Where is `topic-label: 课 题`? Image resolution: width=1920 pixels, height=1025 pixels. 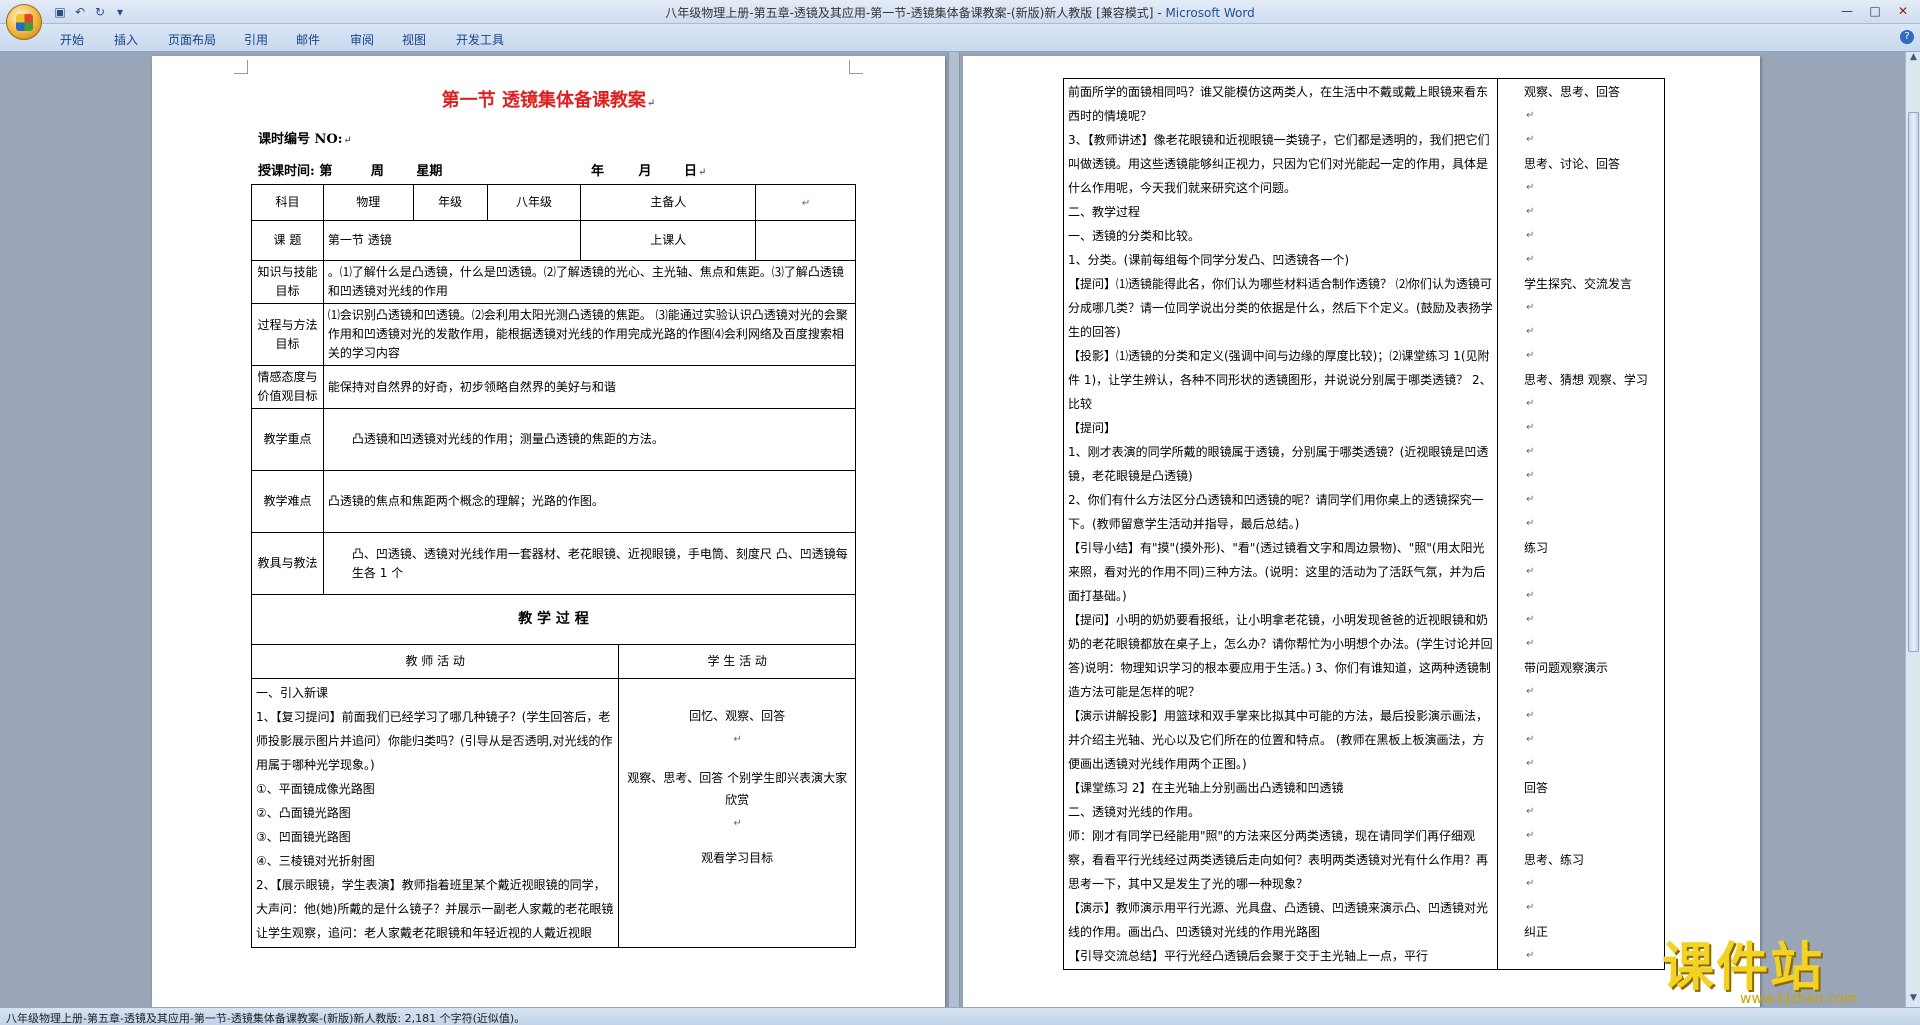 topic-label: 课 题 is located at coordinates (287, 240).